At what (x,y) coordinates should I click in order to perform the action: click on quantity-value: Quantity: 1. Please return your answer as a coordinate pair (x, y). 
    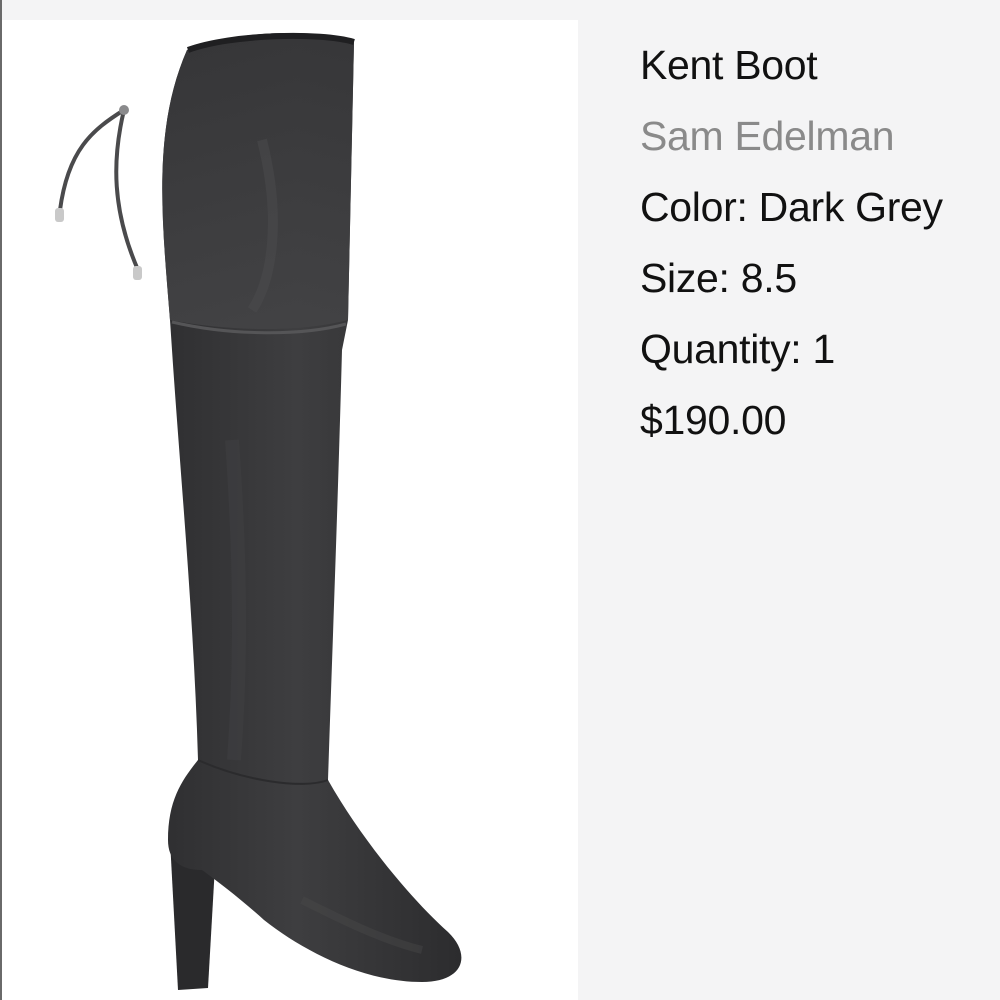
    Looking at the image, I should click on (737, 349).